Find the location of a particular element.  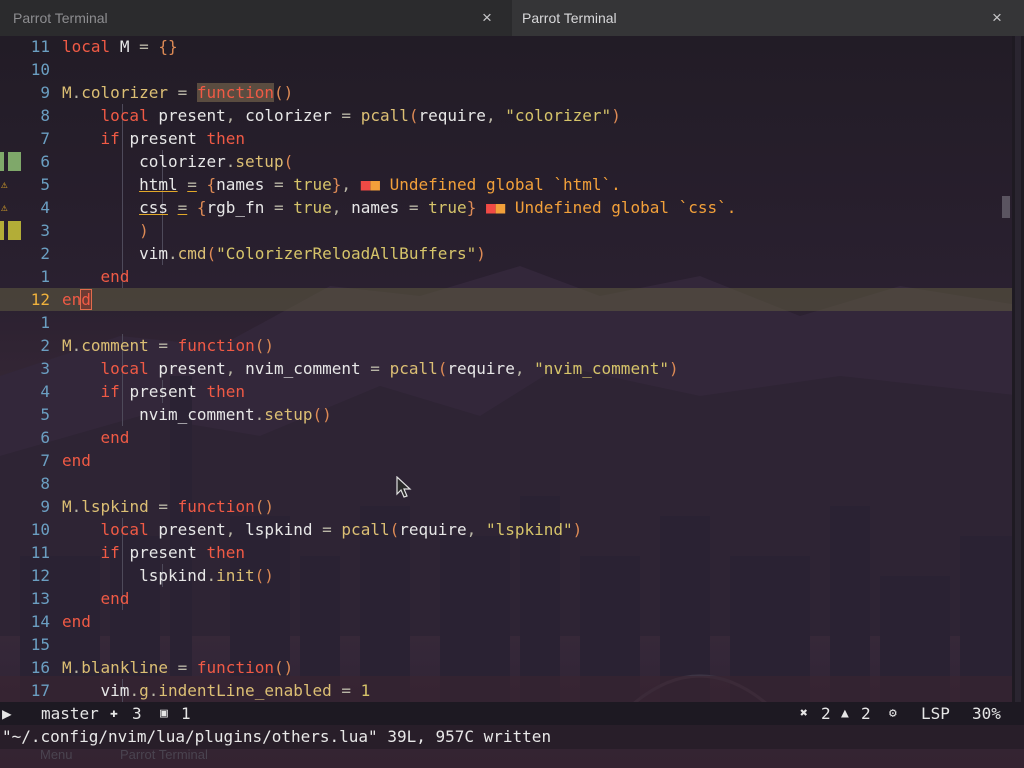

scrollbar-thumb is located at coordinates (1006, 207).